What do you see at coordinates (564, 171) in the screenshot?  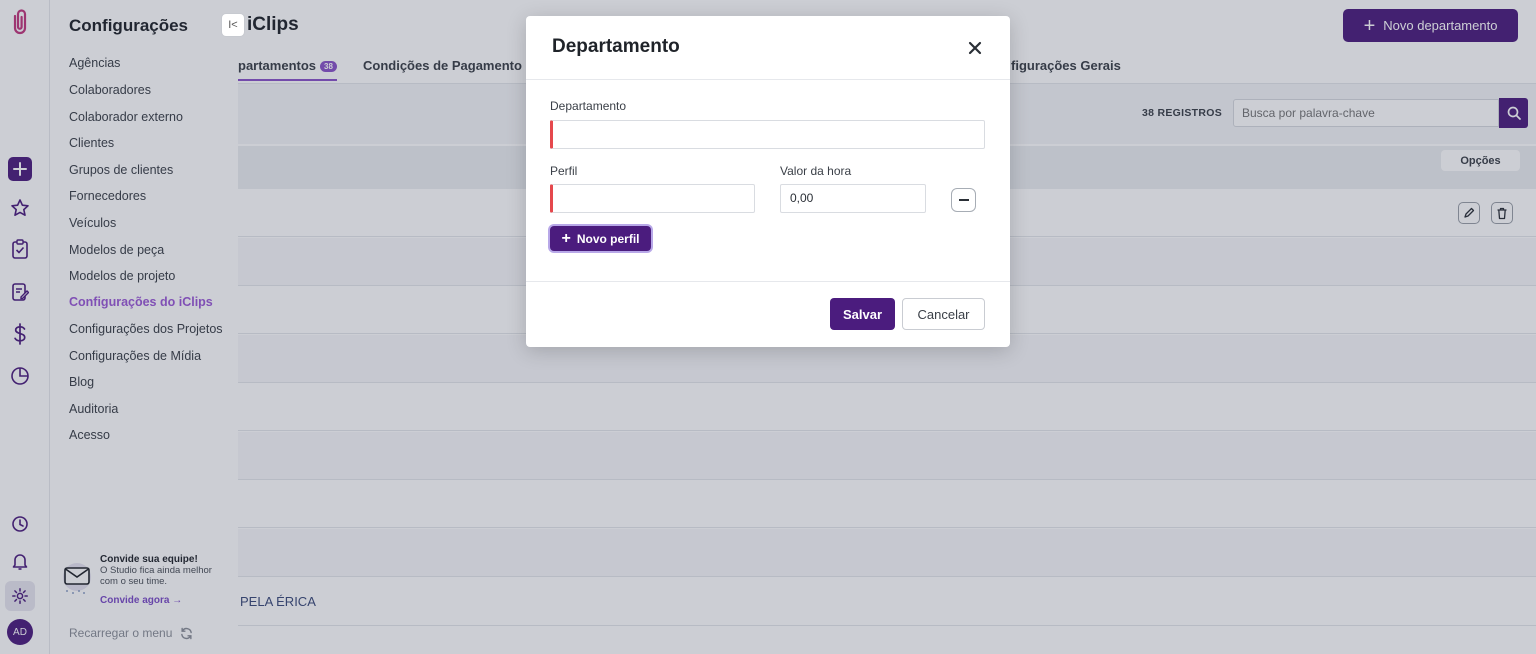 I see `profile-label: Perfil` at bounding box center [564, 171].